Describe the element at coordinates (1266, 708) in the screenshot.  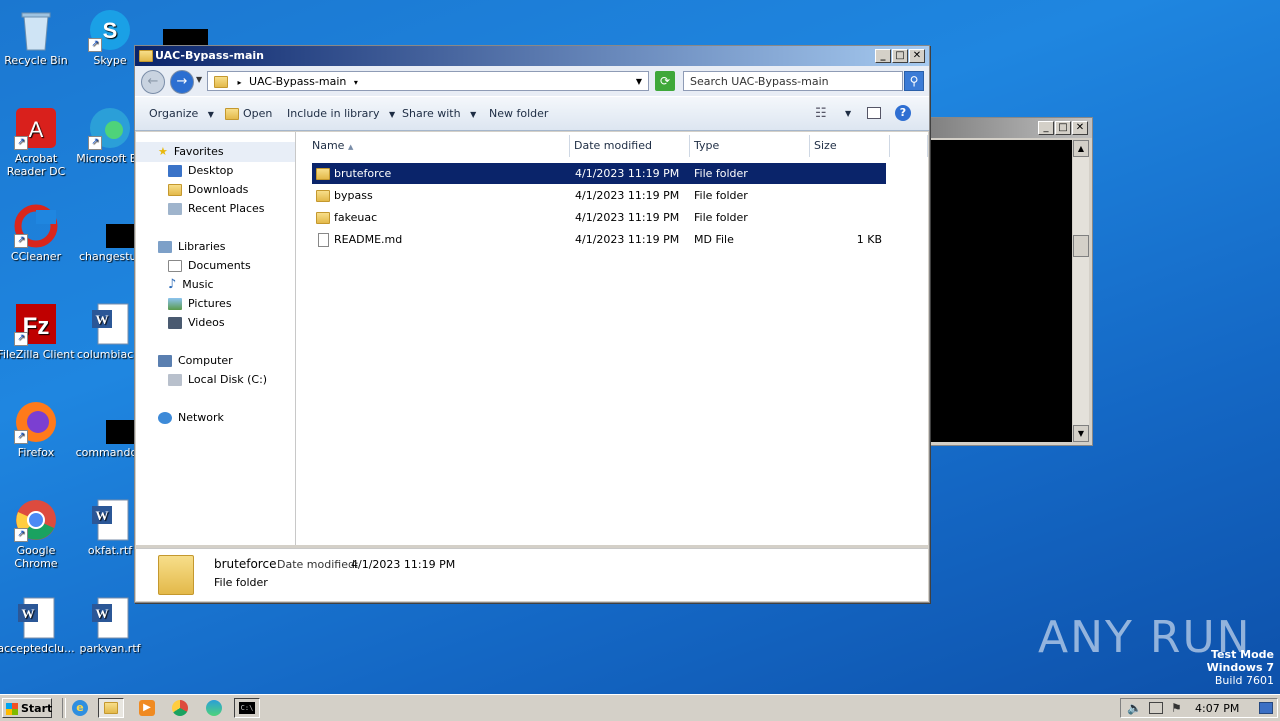
I see `show-desktop-icon` at that location.